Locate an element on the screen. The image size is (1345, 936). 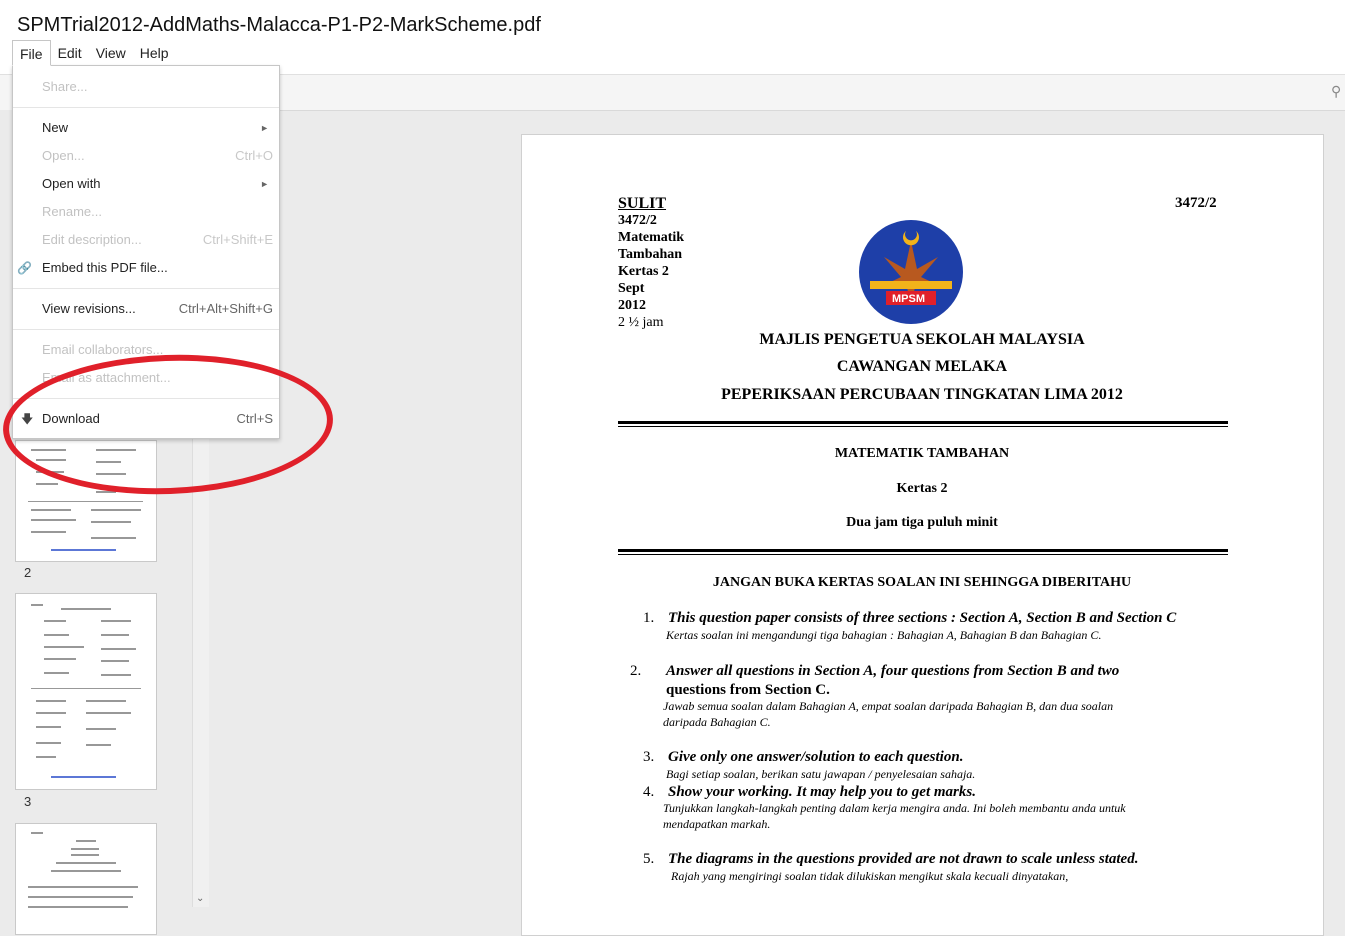
menu-item-new: New ► is located at coordinates (146, 128).